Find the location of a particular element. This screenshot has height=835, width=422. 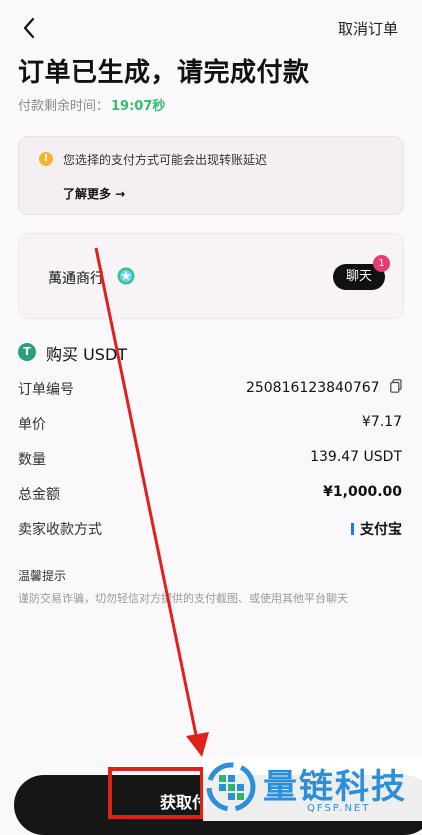

watermark-brand: 量链科技 is located at coordinates (335, 787).